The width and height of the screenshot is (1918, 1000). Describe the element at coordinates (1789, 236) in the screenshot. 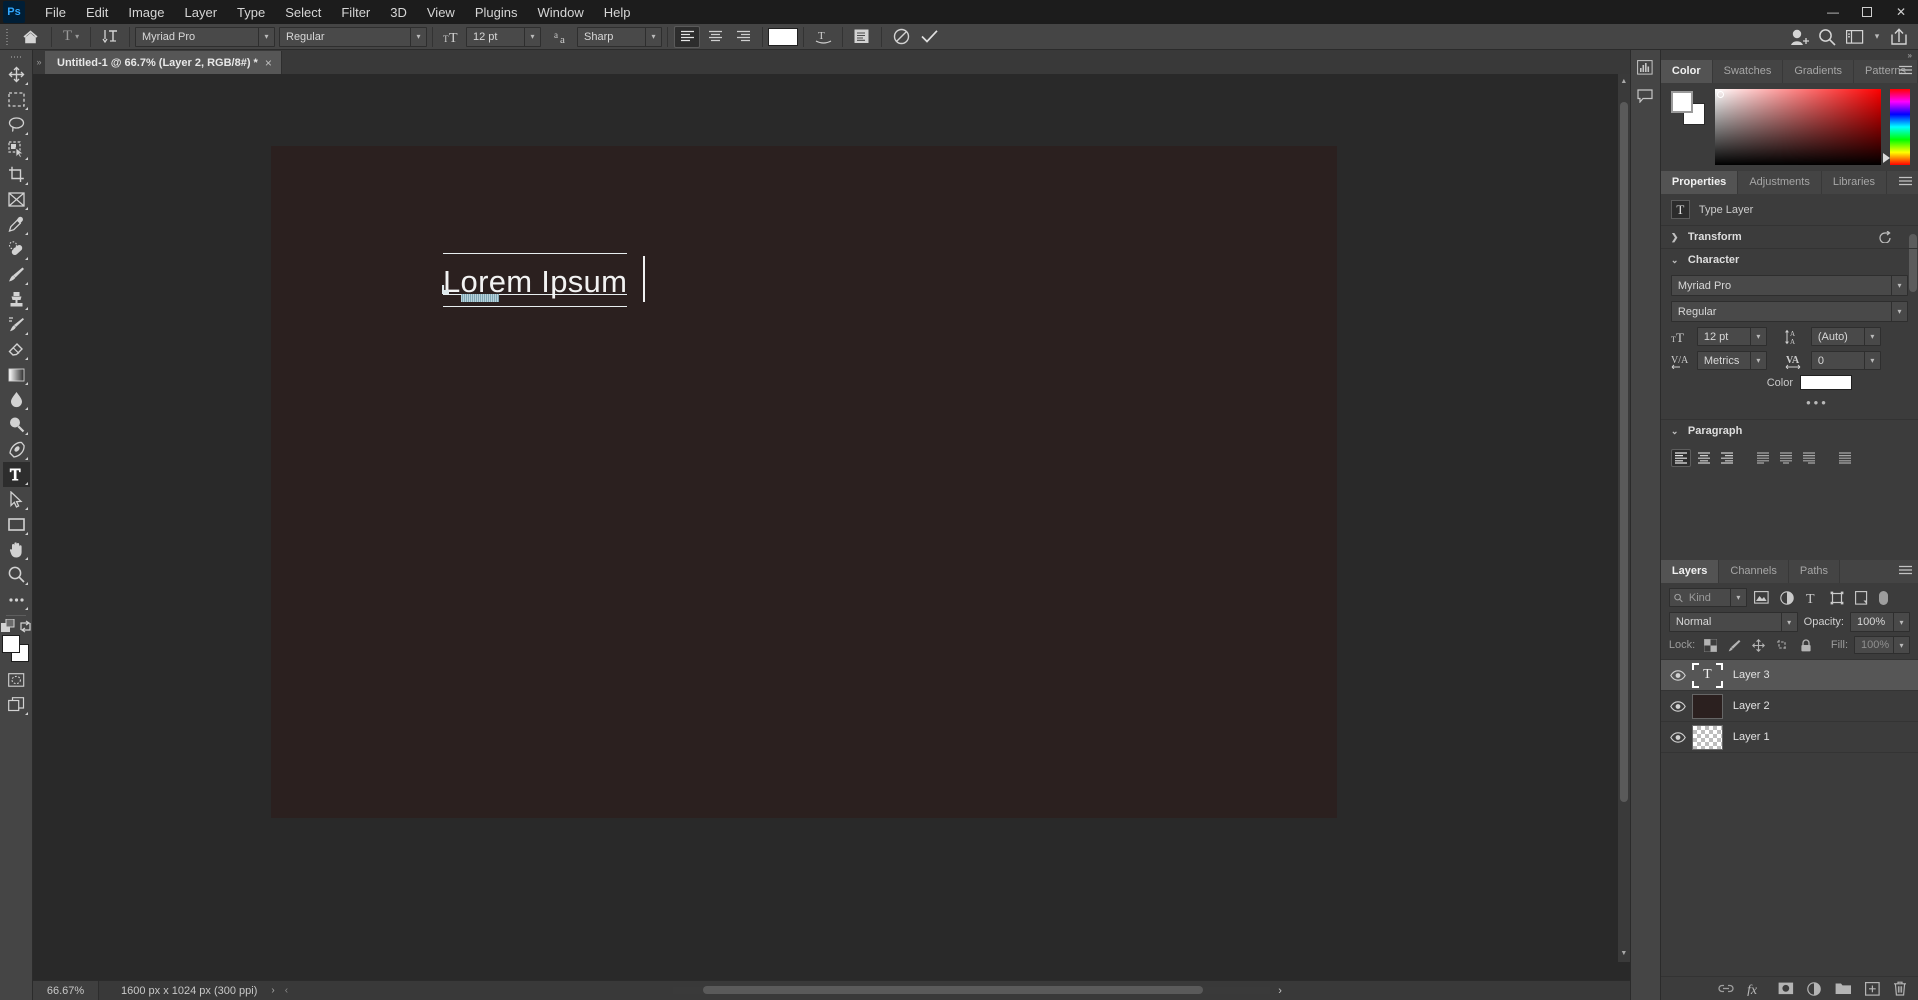

I see `section-transform: ❯ Transform` at that location.